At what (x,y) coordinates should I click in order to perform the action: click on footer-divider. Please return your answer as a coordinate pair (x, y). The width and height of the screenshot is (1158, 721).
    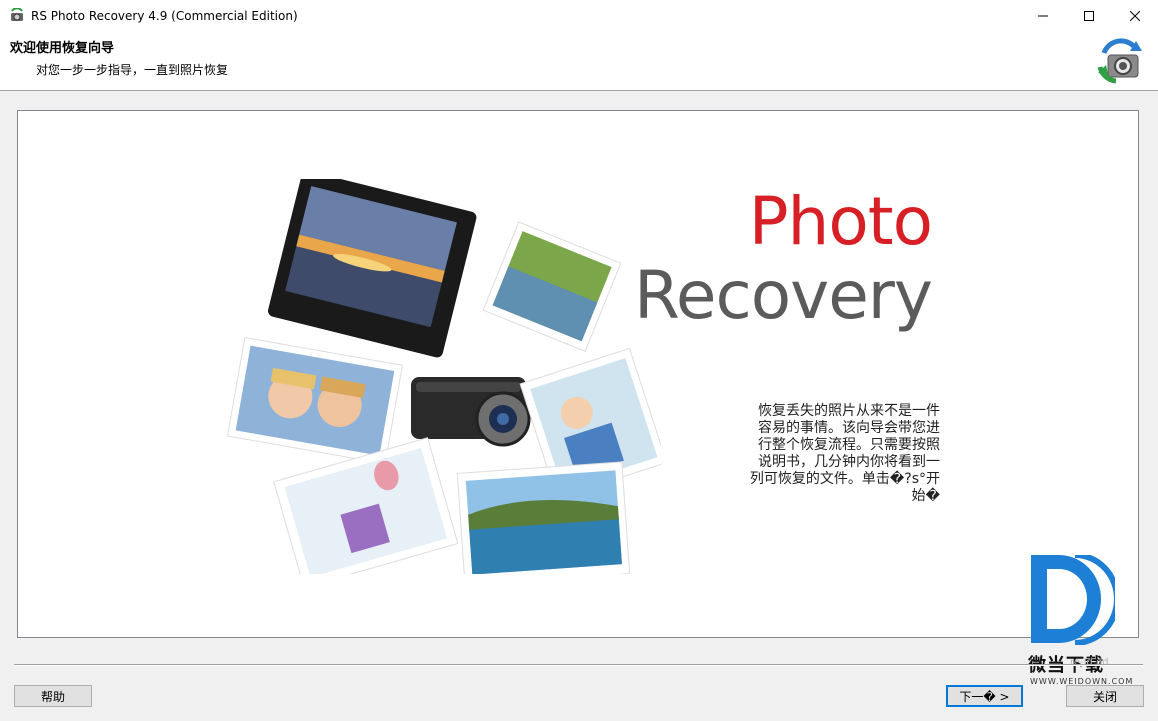
    Looking at the image, I should click on (578, 665).